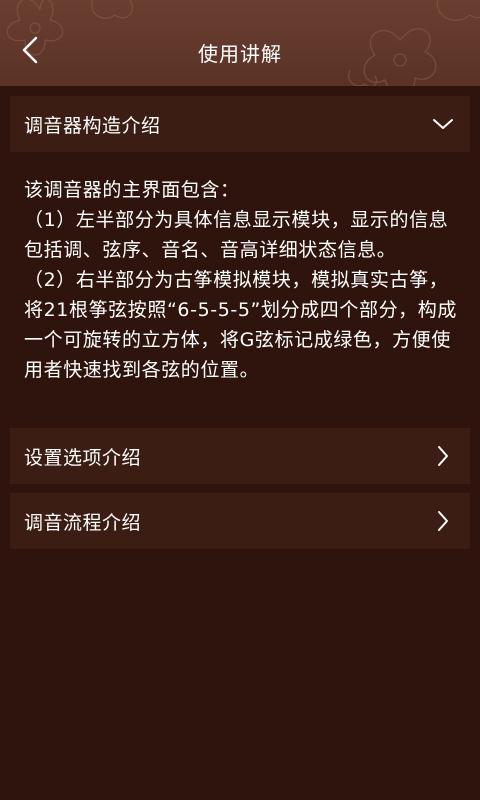  What do you see at coordinates (83, 457) in the screenshot?
I see `section-label: 设置选项介绍` at bounding box center [83, 457].